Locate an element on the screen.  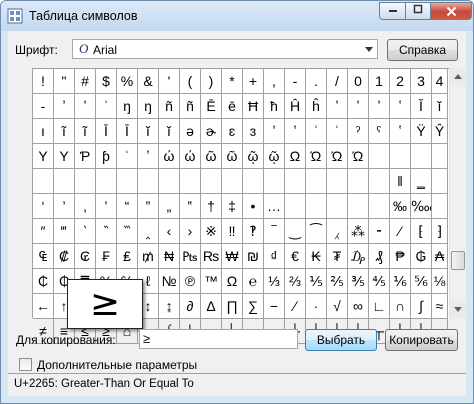
char-cell: ℮ is located at coordinates (253, 281).